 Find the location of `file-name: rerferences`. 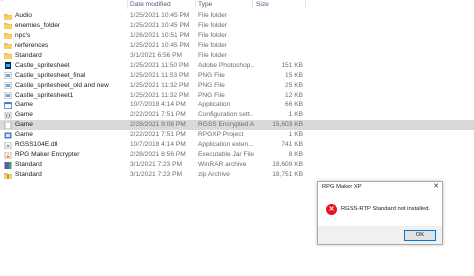

file-name: rerferences is located at coordinates (32, 45).